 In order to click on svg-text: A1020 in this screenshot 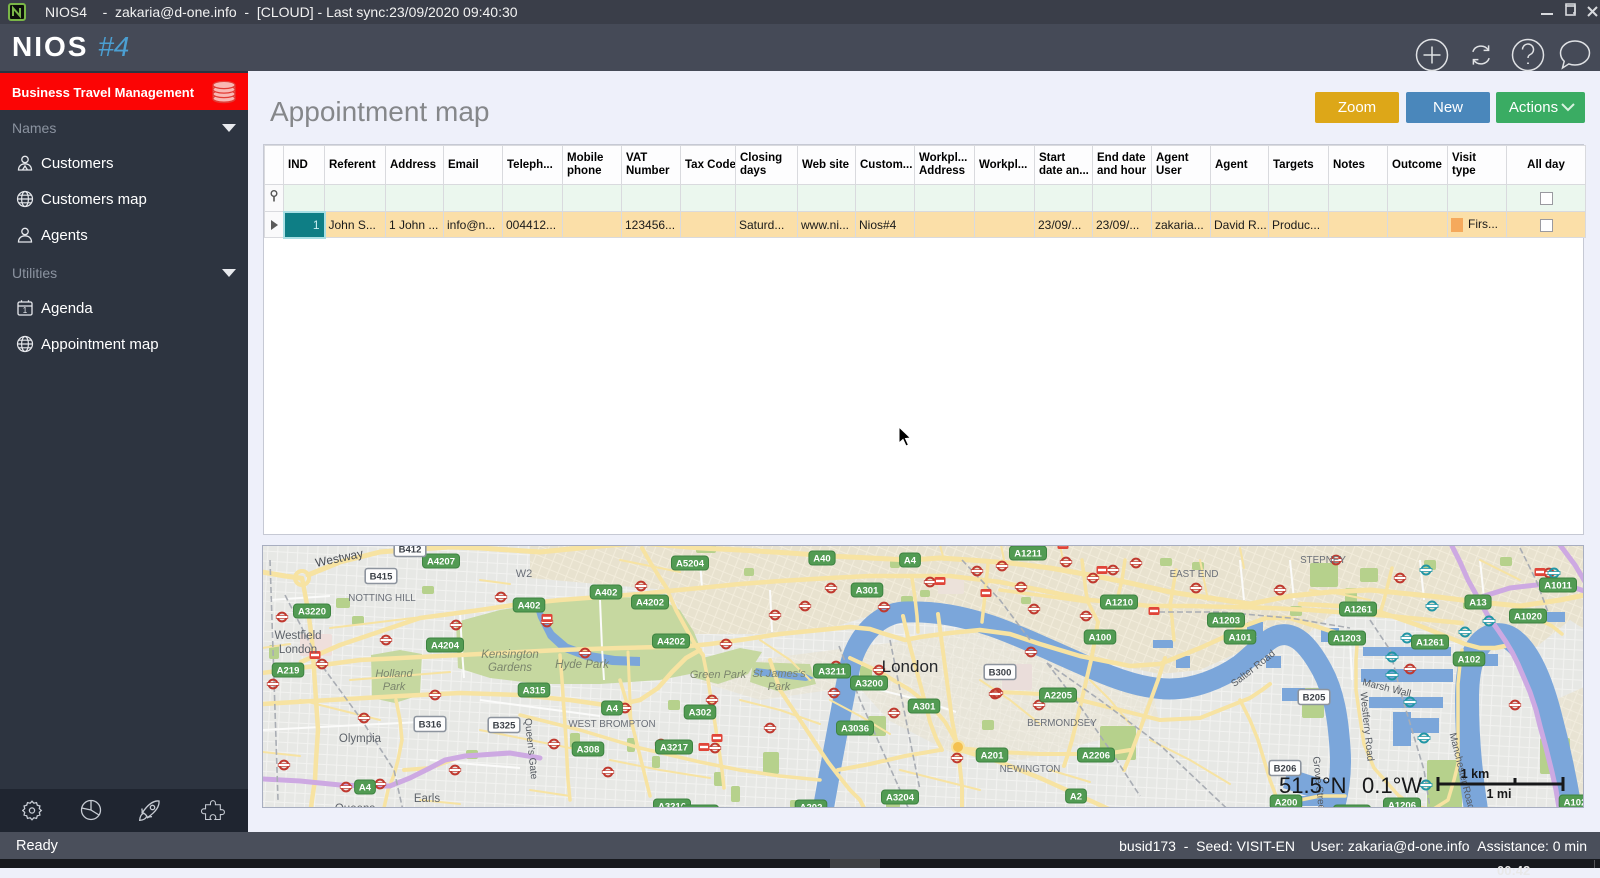, I will do `click(1528, 617)`.